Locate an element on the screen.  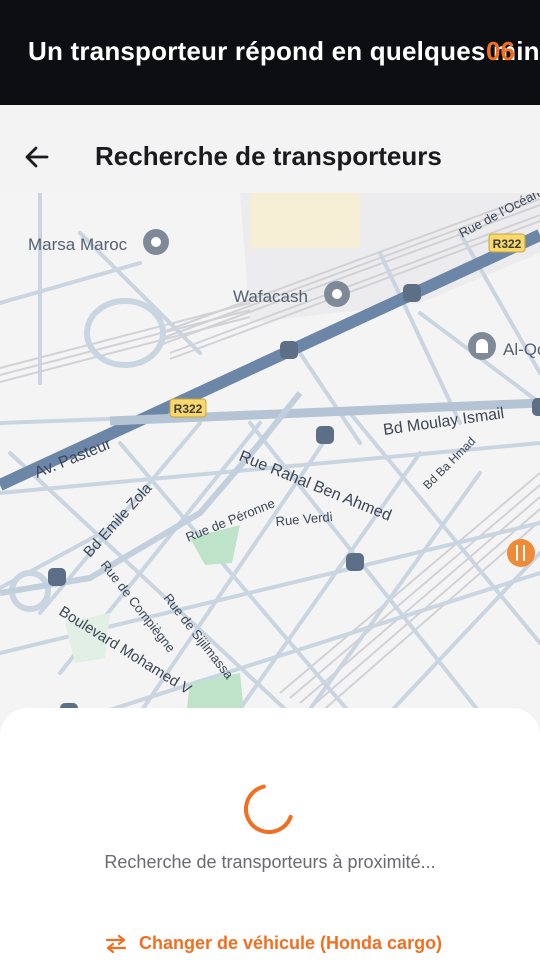
poi-label-marsa: Marsa Maroc is located at coordinates (78, 244).